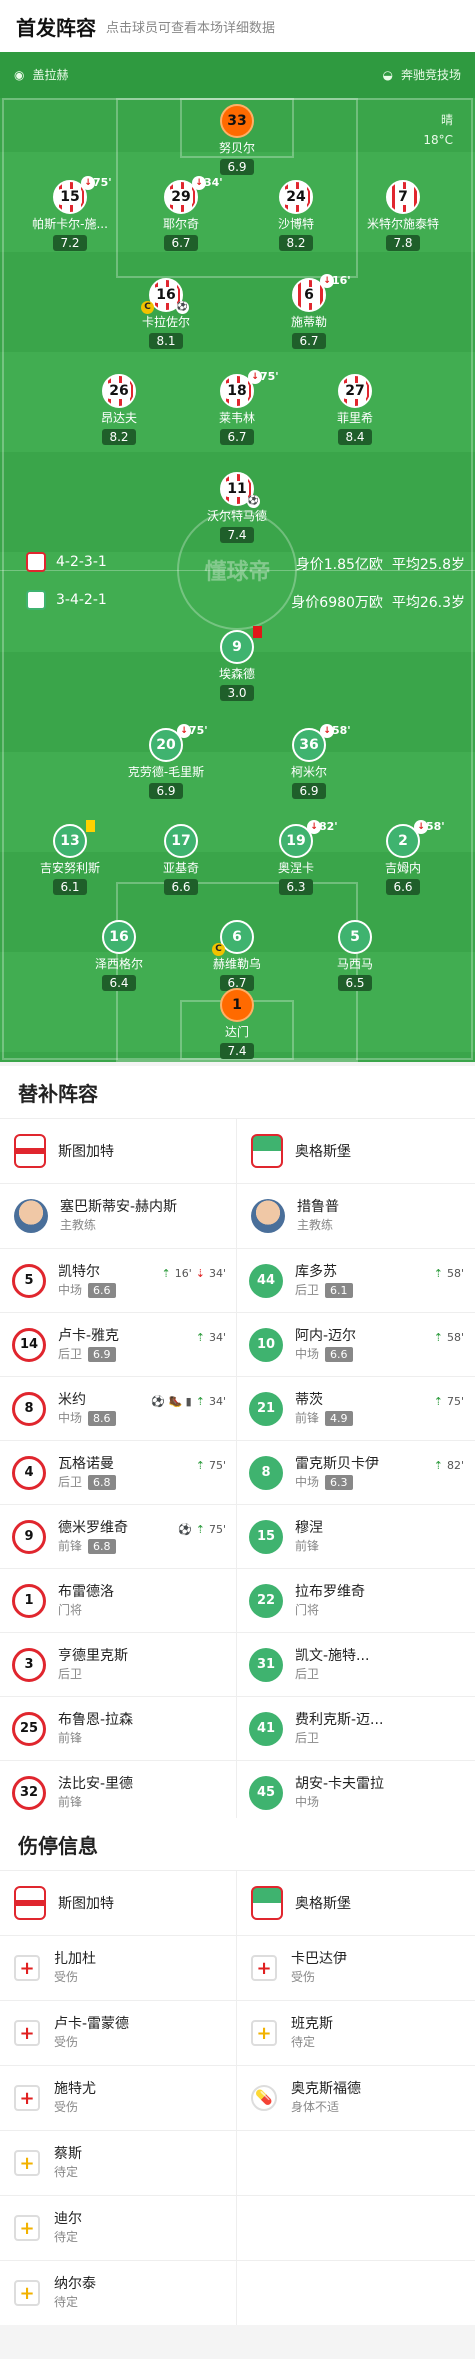 This screenshot has height=2359, width=475. Describe the element at coordinates (70, 1609) in the screenshot. I see `sub-position: 门将` at that location.